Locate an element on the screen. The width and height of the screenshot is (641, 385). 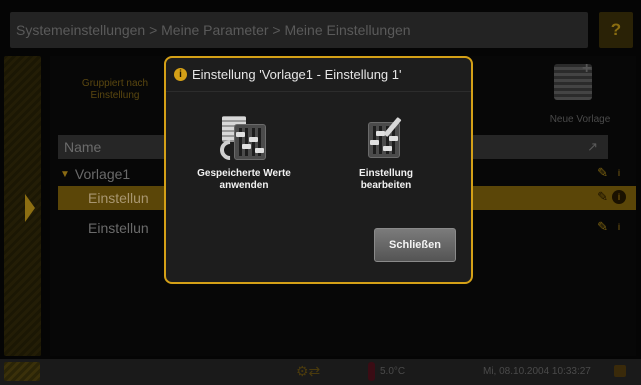
column-header-name: Name is located at coordinates (82, 147).